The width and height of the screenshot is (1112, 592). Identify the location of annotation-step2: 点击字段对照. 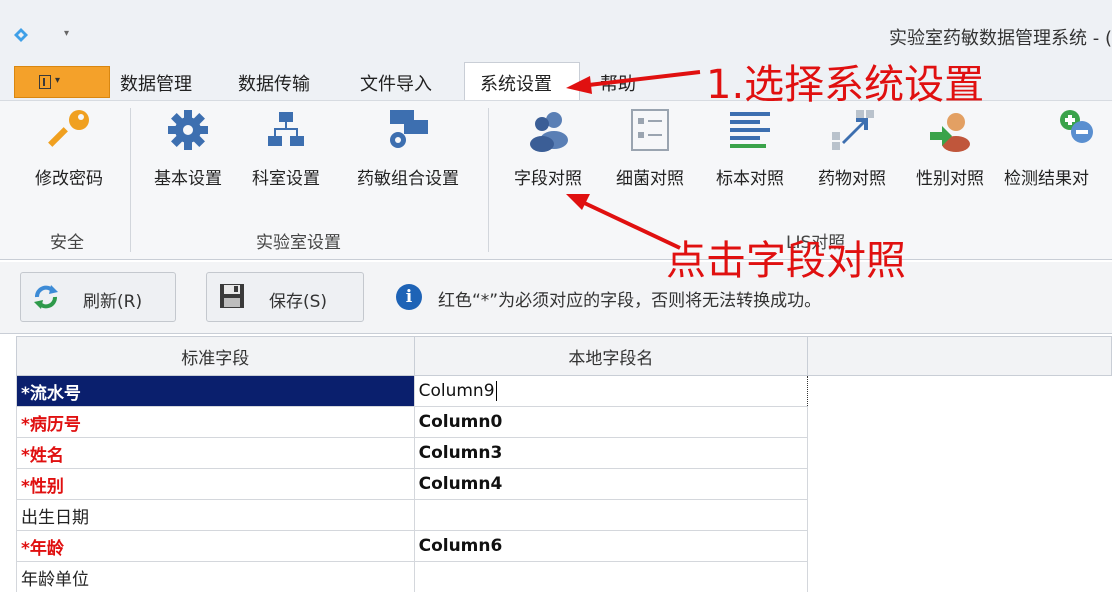
(786, 261).